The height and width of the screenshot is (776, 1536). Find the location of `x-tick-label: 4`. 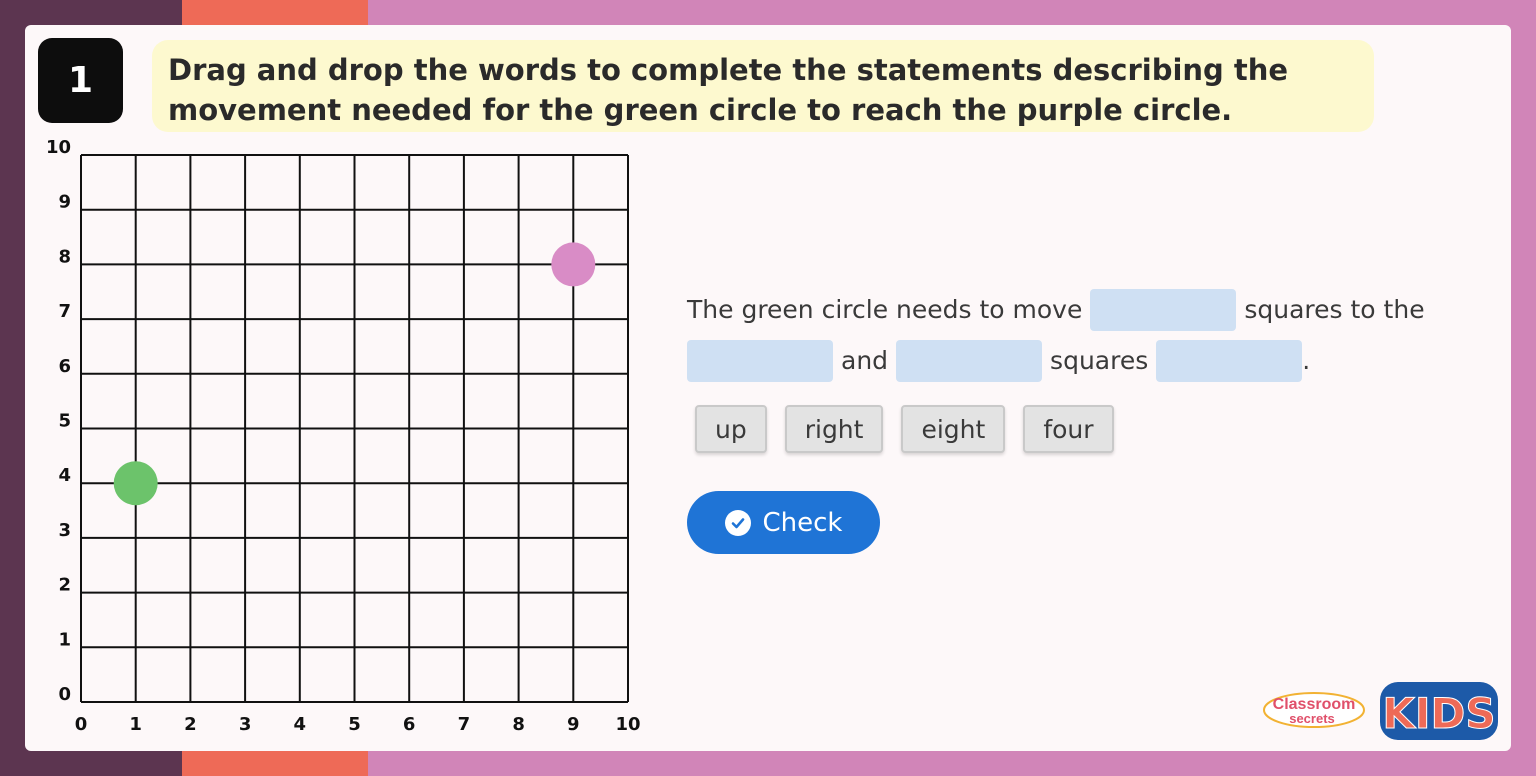

x-tick-label: 4 is located at coordinates (300, 724).